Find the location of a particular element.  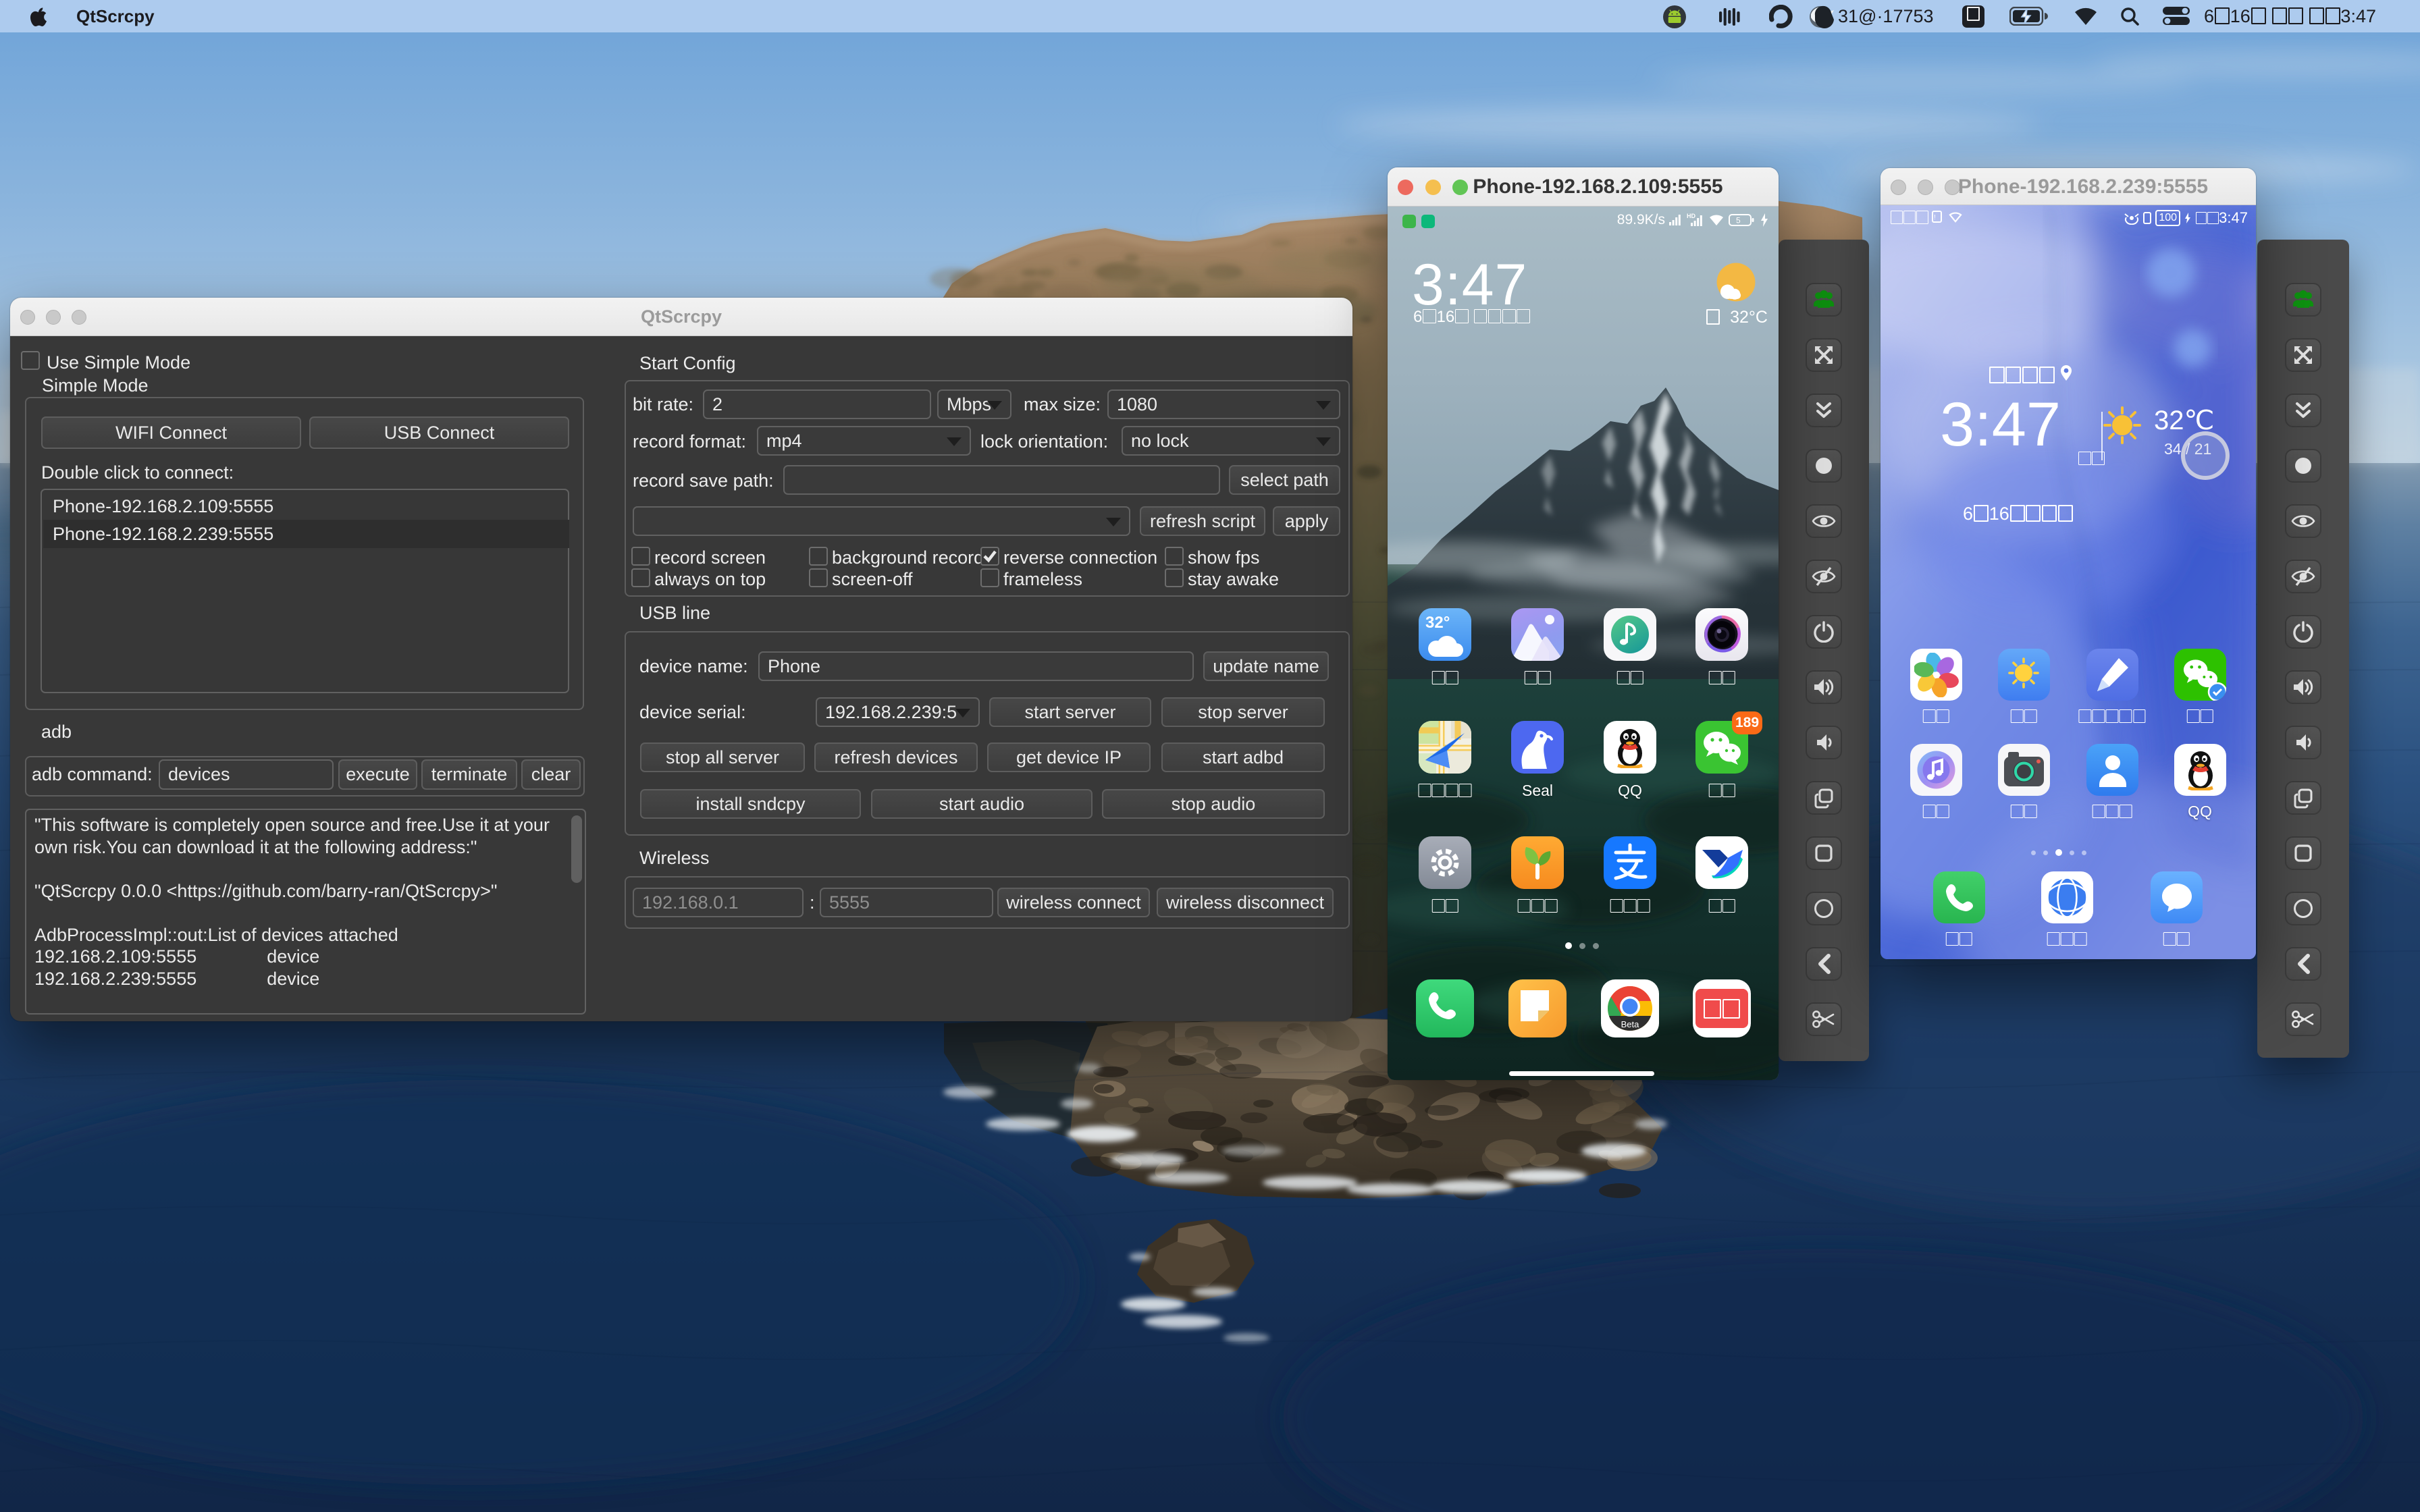

svg-text: HD is located at coordinates (1691, 216).